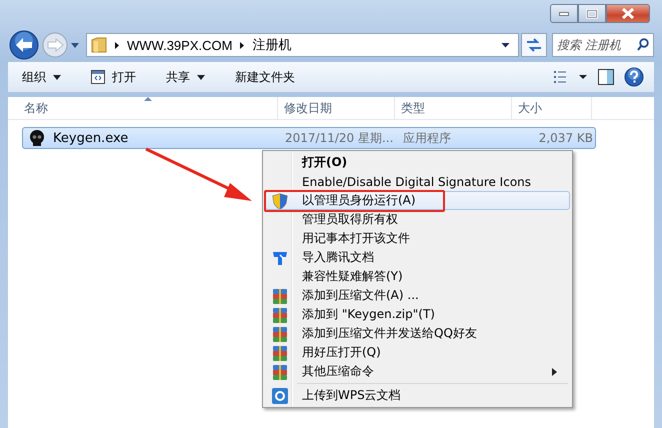  What do you see at coordinates (552, 108) in the screenshot?
I see `column-header: 大小` at bounding box center [552, 108].